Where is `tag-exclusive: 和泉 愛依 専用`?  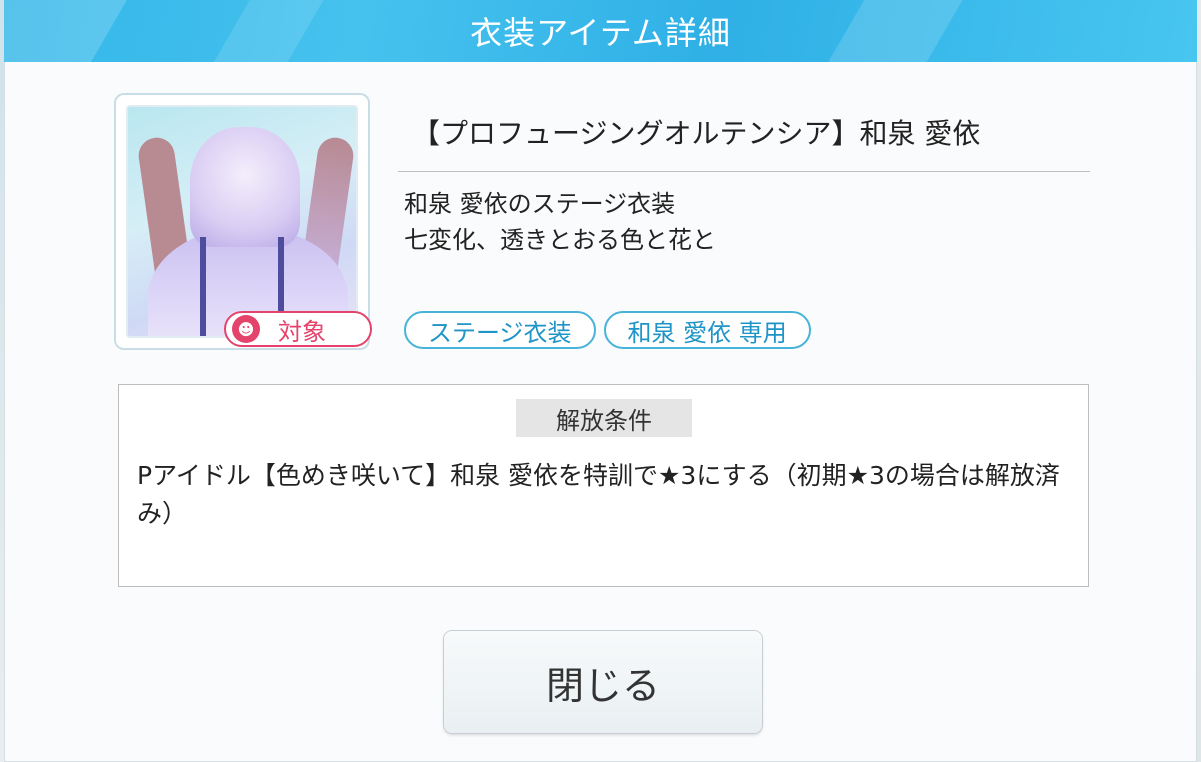
tag-exclusive: 和泉 愛依 専用 is located at coordinates (707, 330).